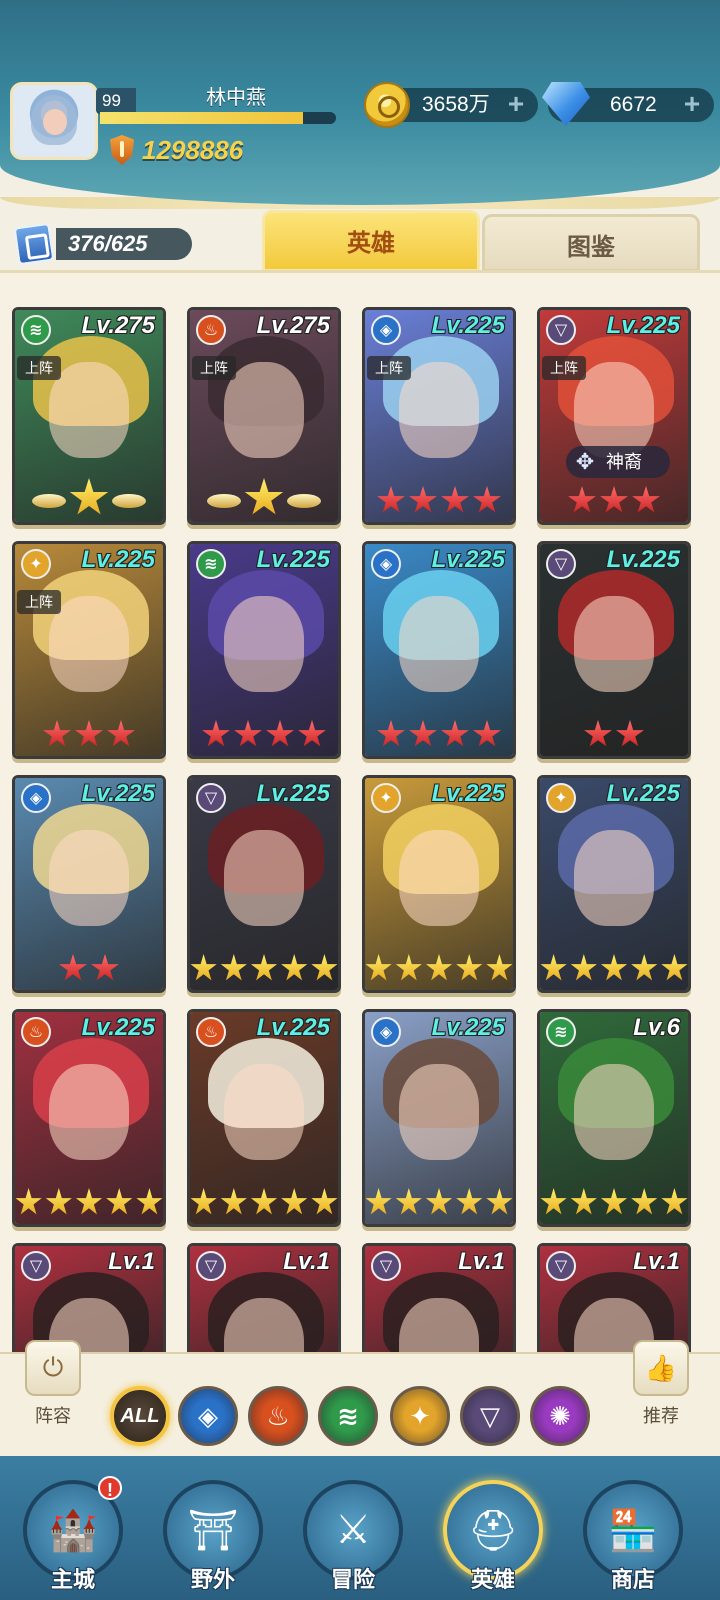  Describe the element at coordinates (456, 104) in the screenshot. I see `gold-amount: 3658万` at that location.